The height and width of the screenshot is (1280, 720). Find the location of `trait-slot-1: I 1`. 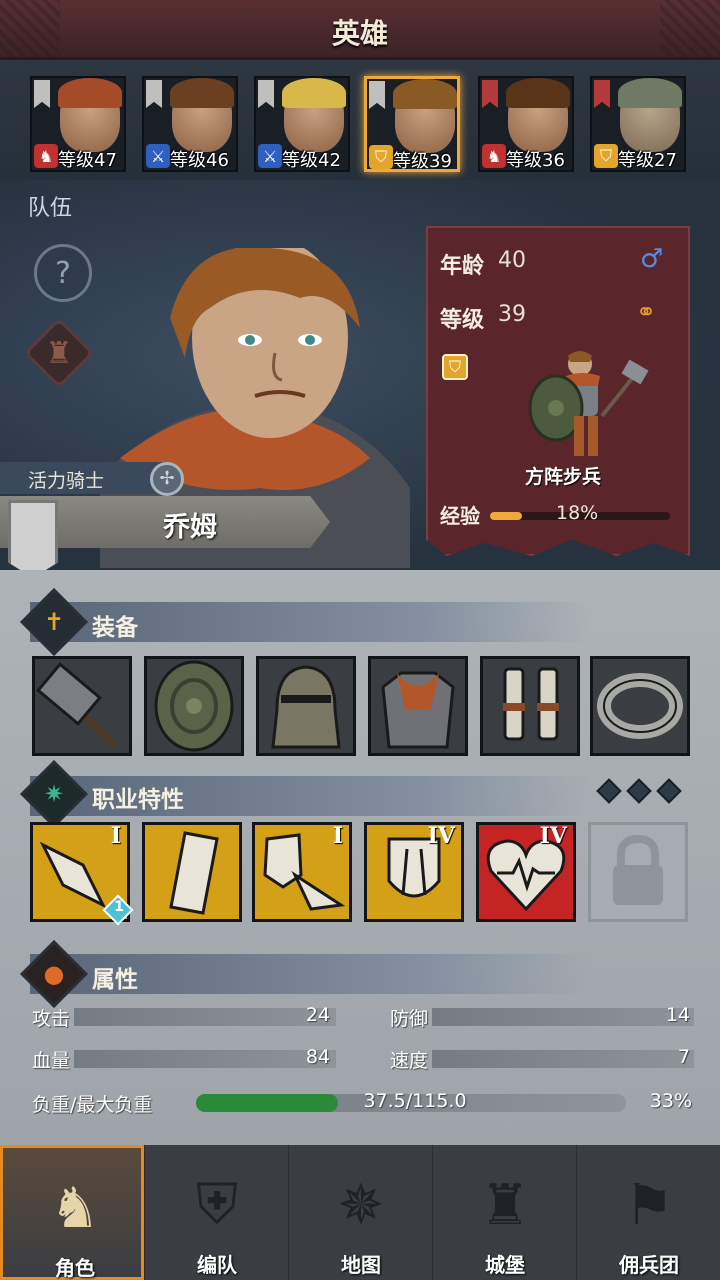

trait-slot-1: I 1 is located at coordinates (82, 874).